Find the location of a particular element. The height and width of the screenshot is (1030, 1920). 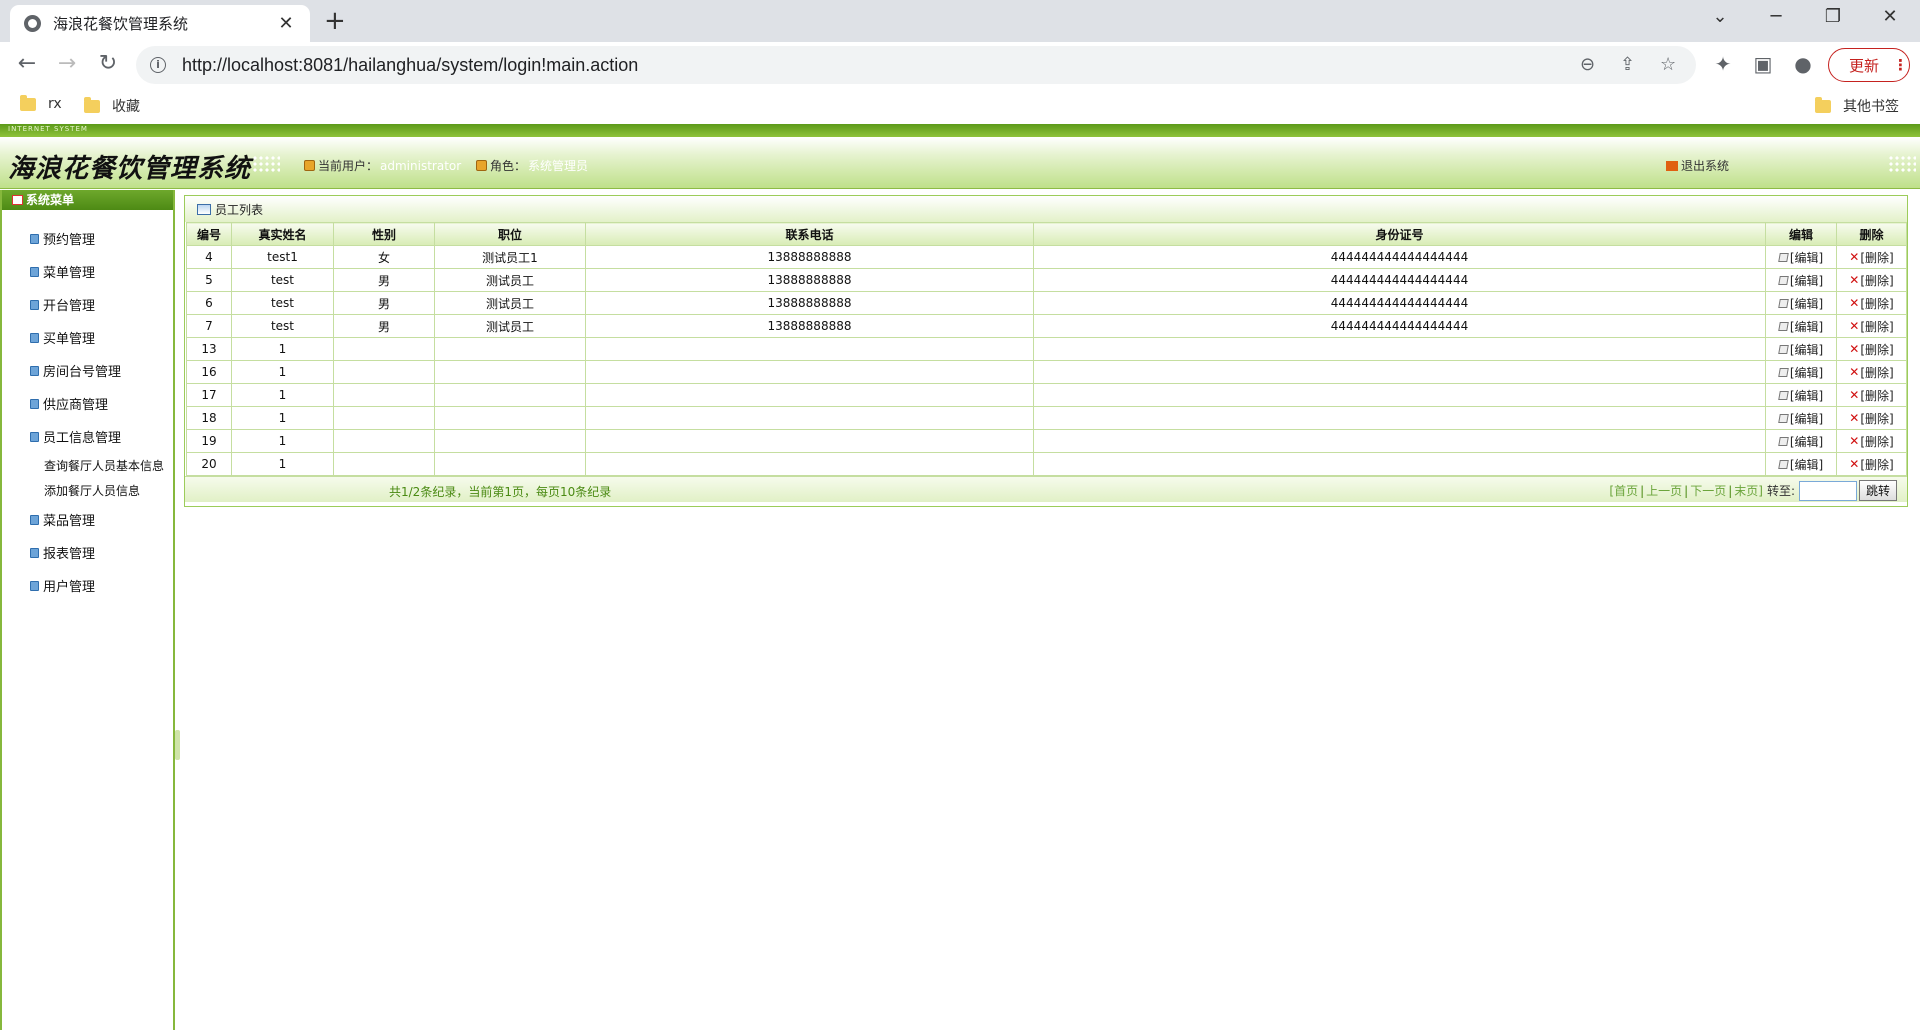

sidebar-item-suppliers: 供应商管理 is located at coordinates (87, 403).